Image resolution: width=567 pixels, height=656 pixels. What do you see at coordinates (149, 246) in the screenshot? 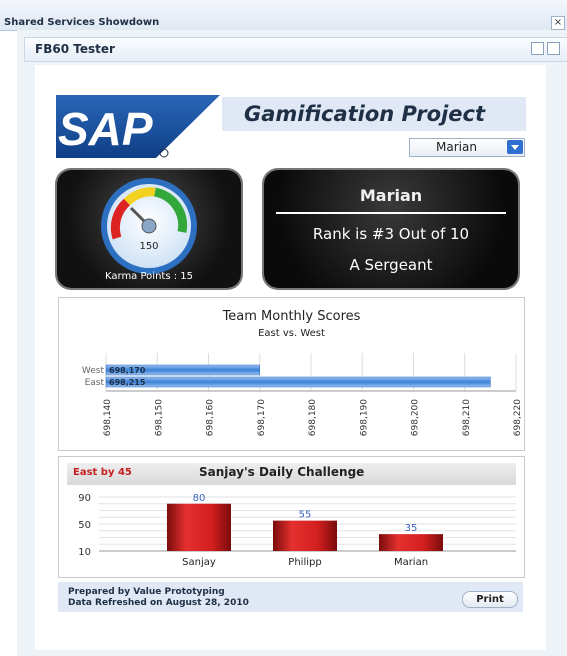
I see `gauge-value: 150` at bounding box center [149, 246].